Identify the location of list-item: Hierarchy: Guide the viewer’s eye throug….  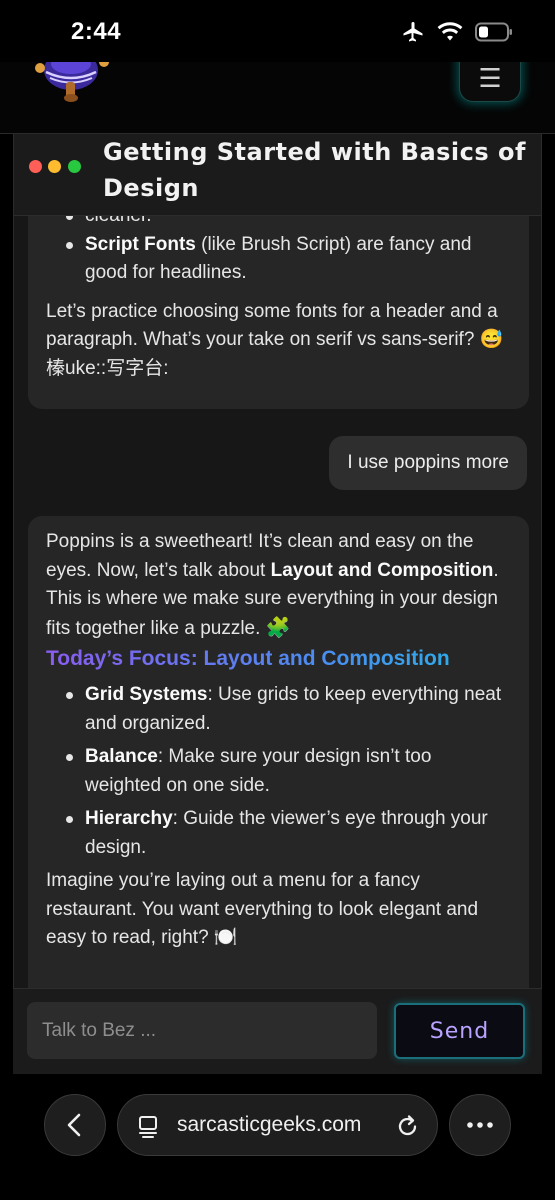
(288, 833).